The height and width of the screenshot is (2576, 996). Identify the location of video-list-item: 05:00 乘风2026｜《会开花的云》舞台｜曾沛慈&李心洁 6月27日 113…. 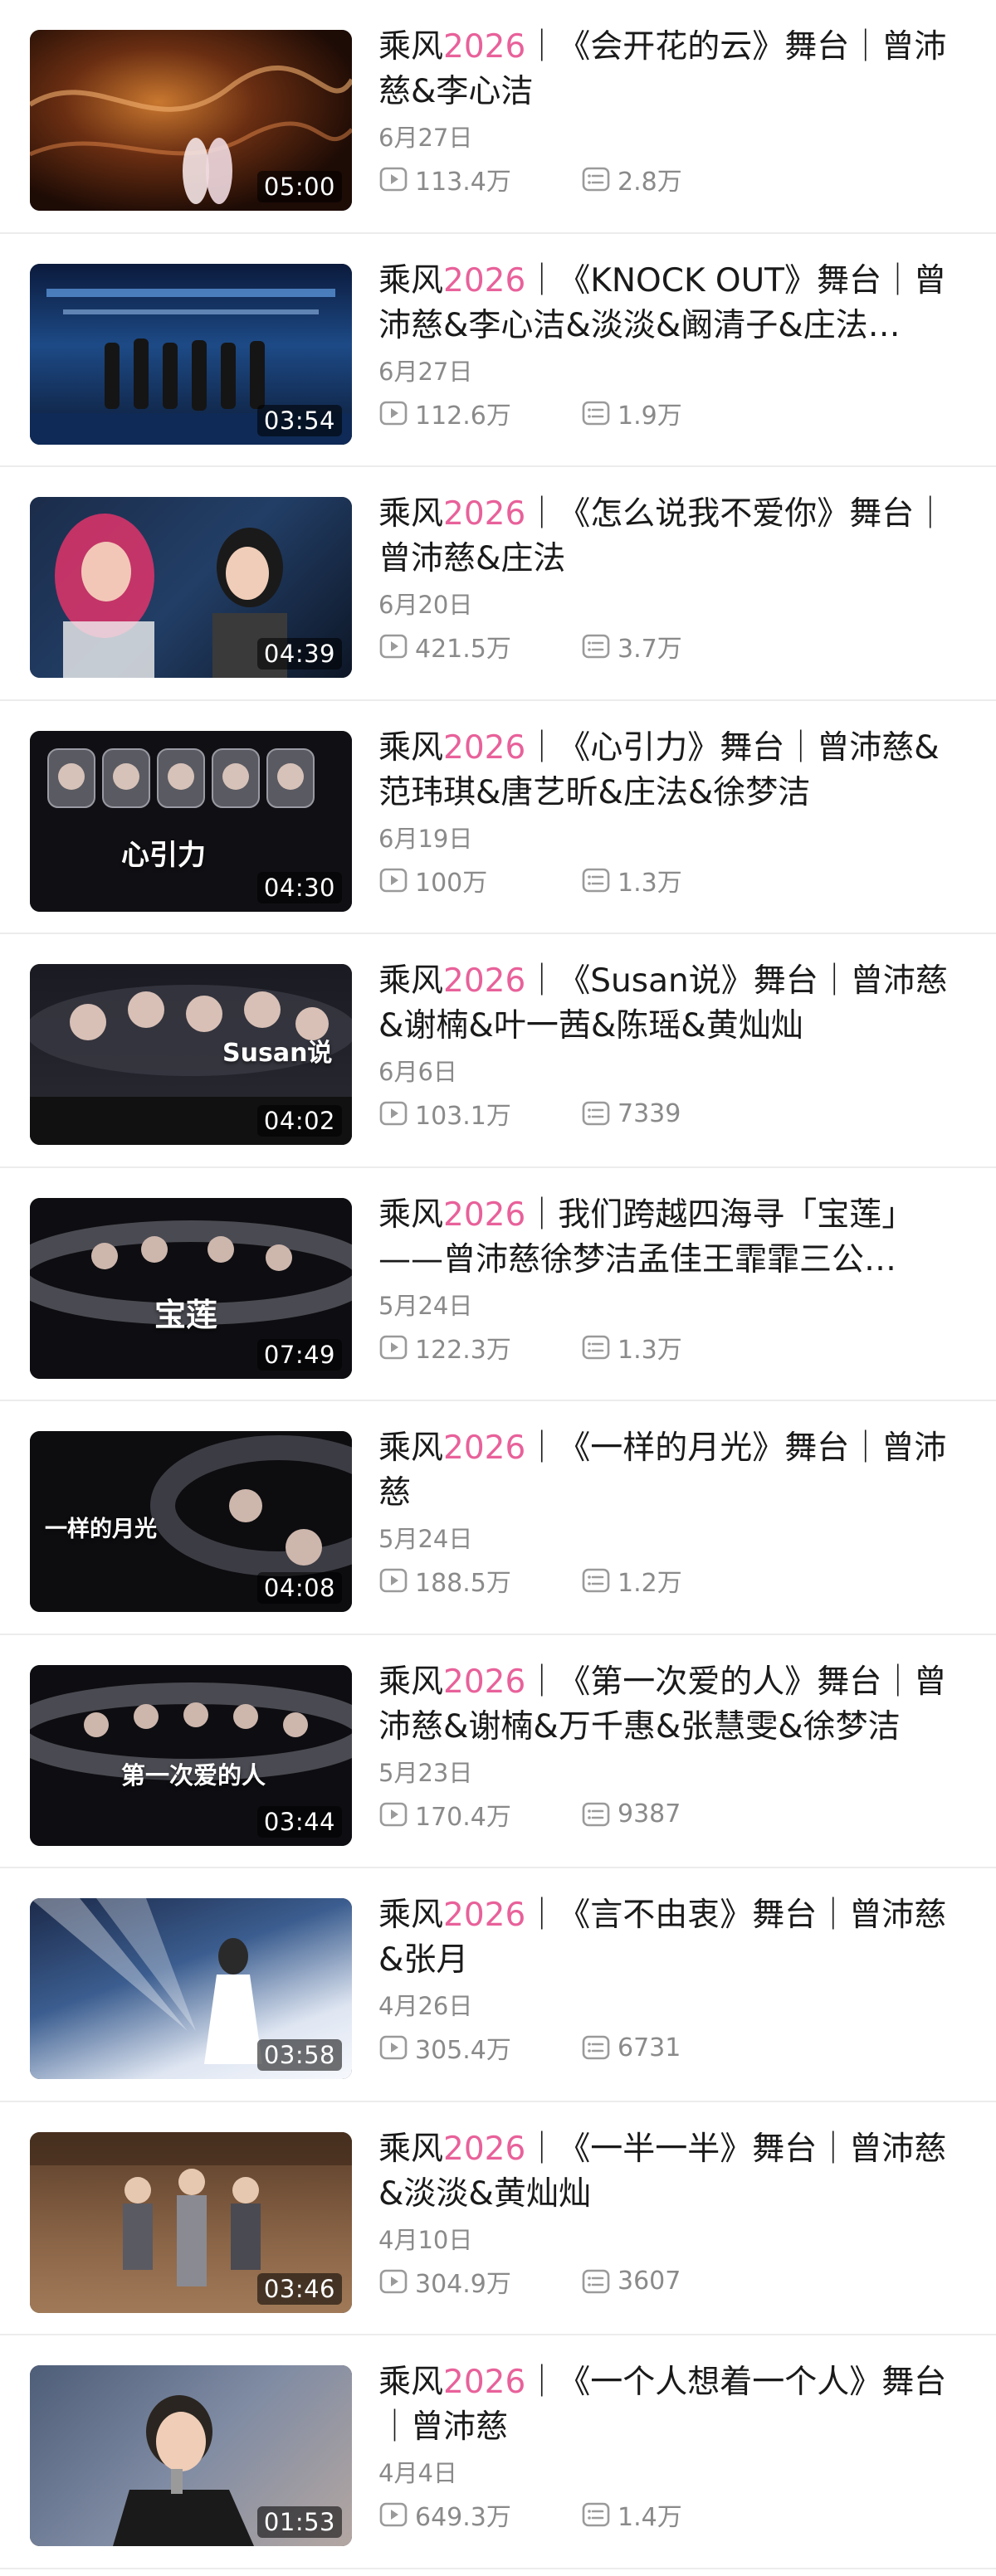
(498, 117).